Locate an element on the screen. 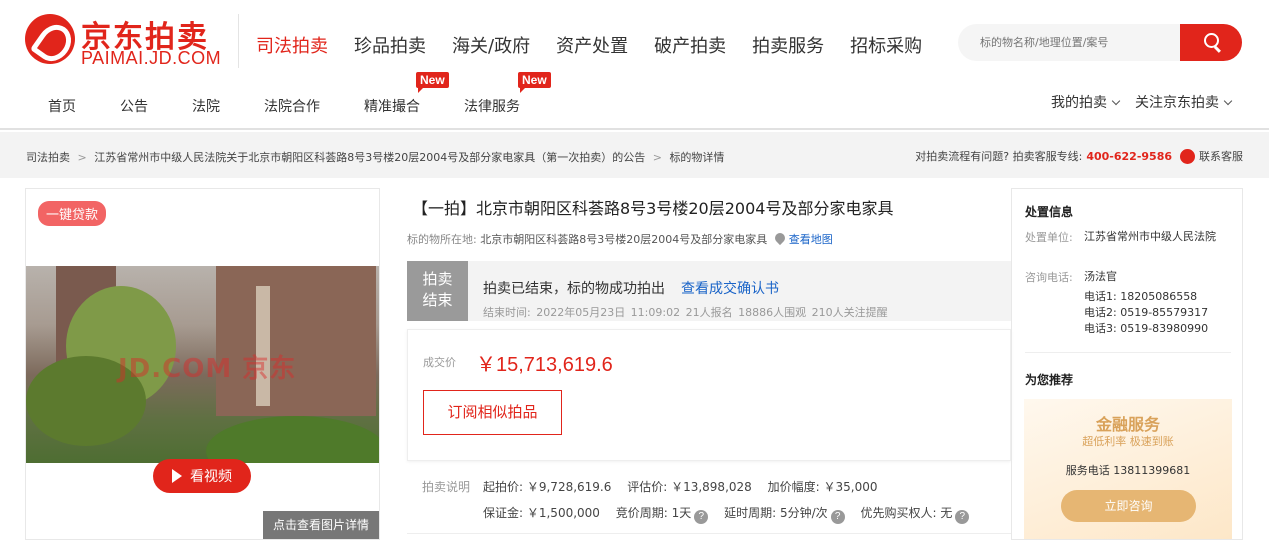 The width and height of the screenshot is (1269, 546). subnav-legal-service: New 法律服务 is located at coordinates (507, 94).